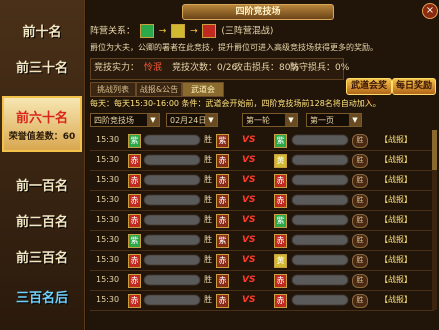 The height and width of the screenshot is (330, 439). I want to click on table-row: 15:30 紫胜紫 VS 紫胜【战报】, so click(262, 140).